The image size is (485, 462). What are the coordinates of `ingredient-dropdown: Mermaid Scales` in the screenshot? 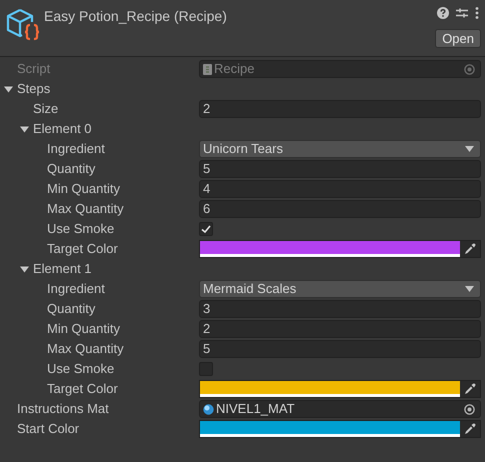 It's located at (340, 289).